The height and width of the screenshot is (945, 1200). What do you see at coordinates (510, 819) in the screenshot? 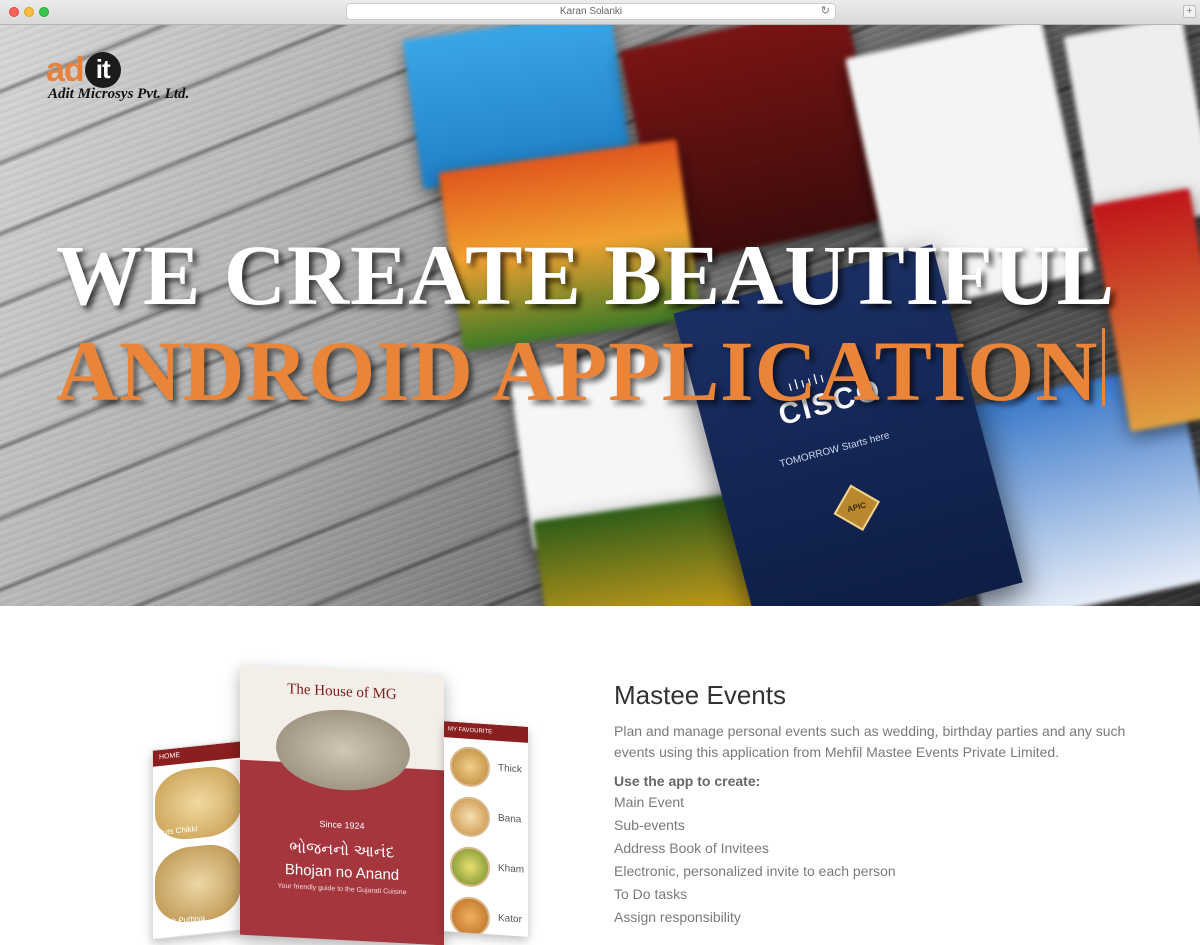
I see `food-name: Bana` at bounding box center [510, 819].